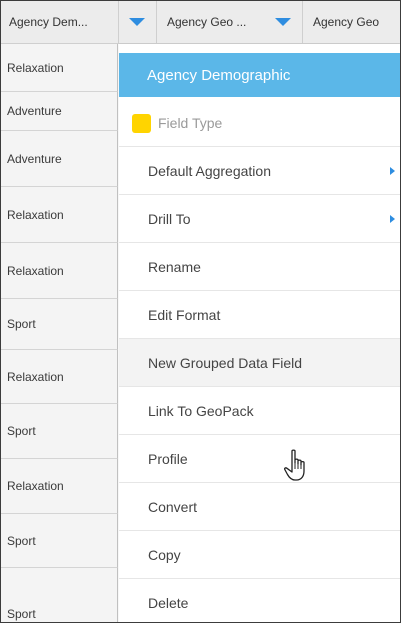 The image size is (401, 623). What do you see at coordinates (169, 218) in the screenshot?
I see `menu-item-label: Drill To` at bounding box center [169, 218].